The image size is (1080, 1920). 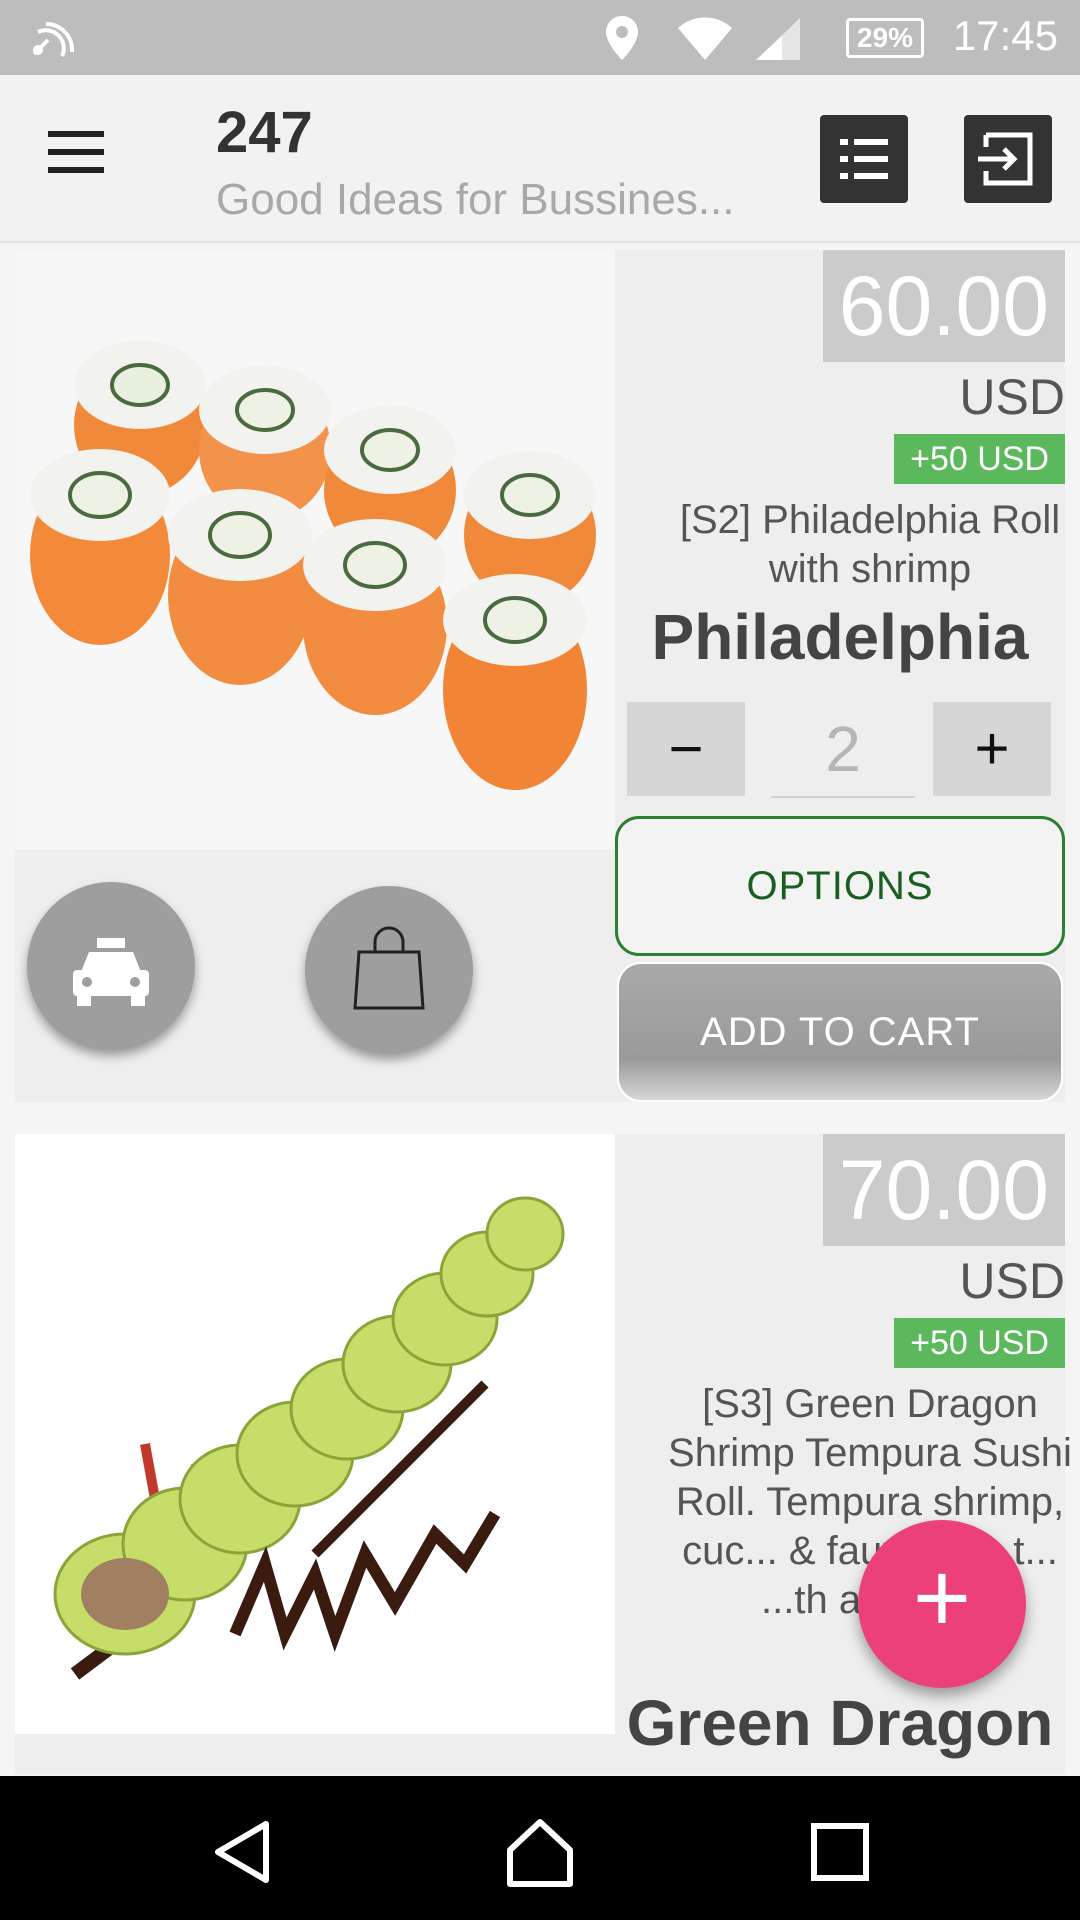 What do you see at coordinates (53, 39) in the screenshot?
I see `nfc-icon` at bounding box center [53, 39].